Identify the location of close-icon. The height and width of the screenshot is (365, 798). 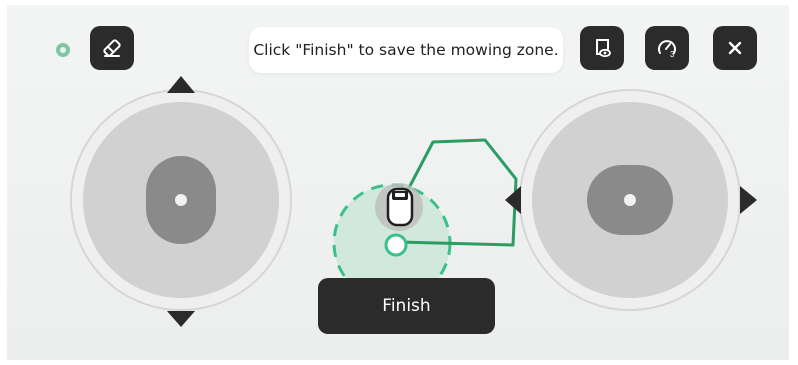
(735, 48).